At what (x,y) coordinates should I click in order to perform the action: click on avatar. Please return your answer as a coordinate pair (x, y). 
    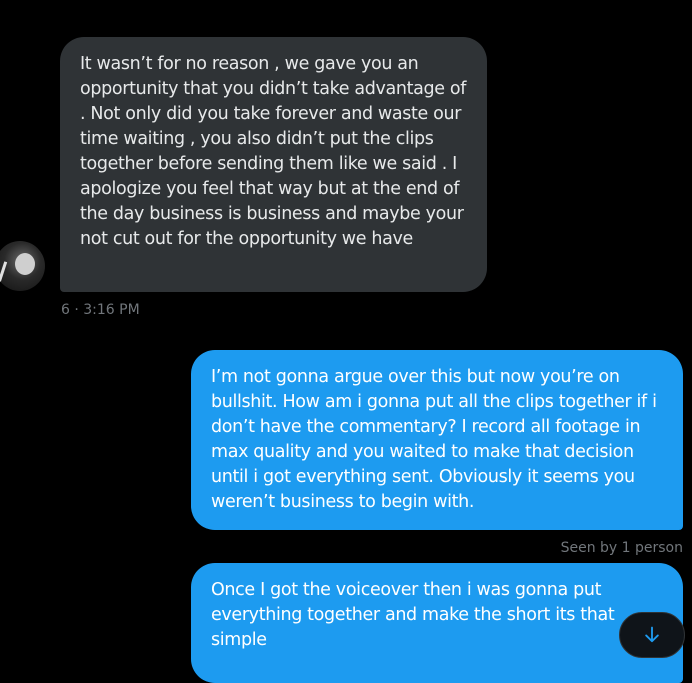
    Looking at the image, I should click on (22, 266).